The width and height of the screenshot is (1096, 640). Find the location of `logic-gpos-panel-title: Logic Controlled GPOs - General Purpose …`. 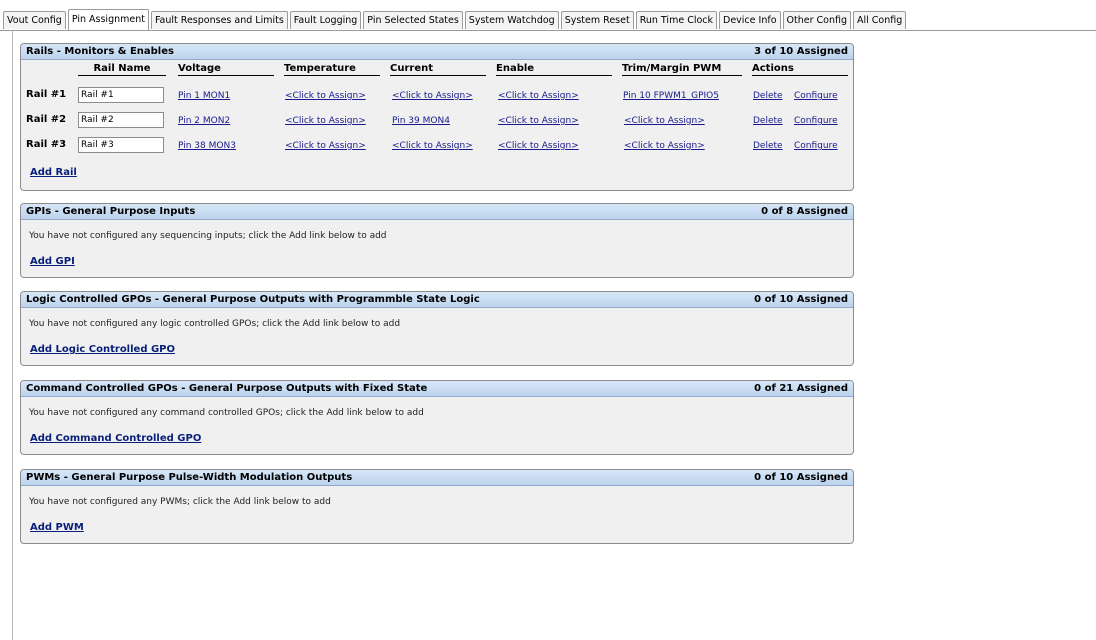

logic-gpos-panel-title: Logic Controlled GPOs - General Purpose … is located at coordinates (253, 299).